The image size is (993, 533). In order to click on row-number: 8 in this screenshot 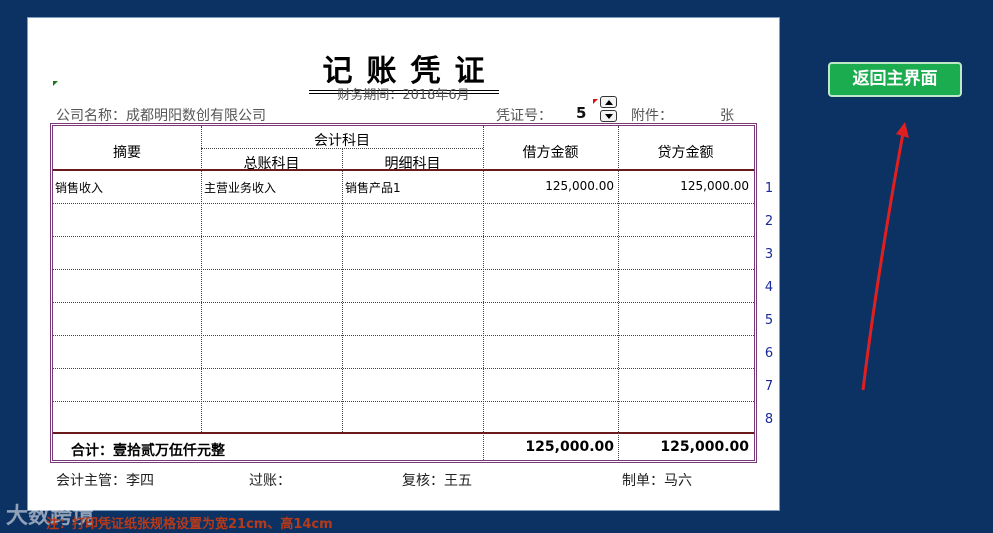, I will do `click(769, 419)`.